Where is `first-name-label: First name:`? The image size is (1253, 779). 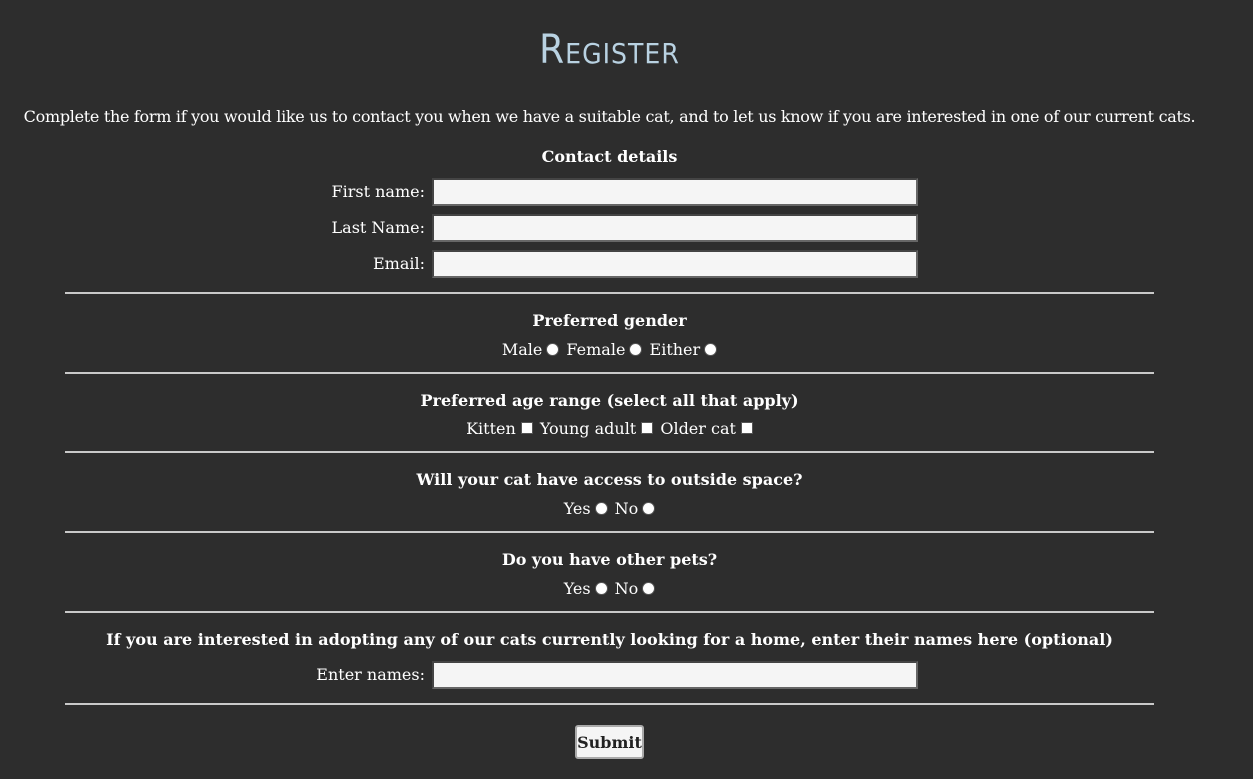 first-name-label: First name: is located at coordinates (378, 191).